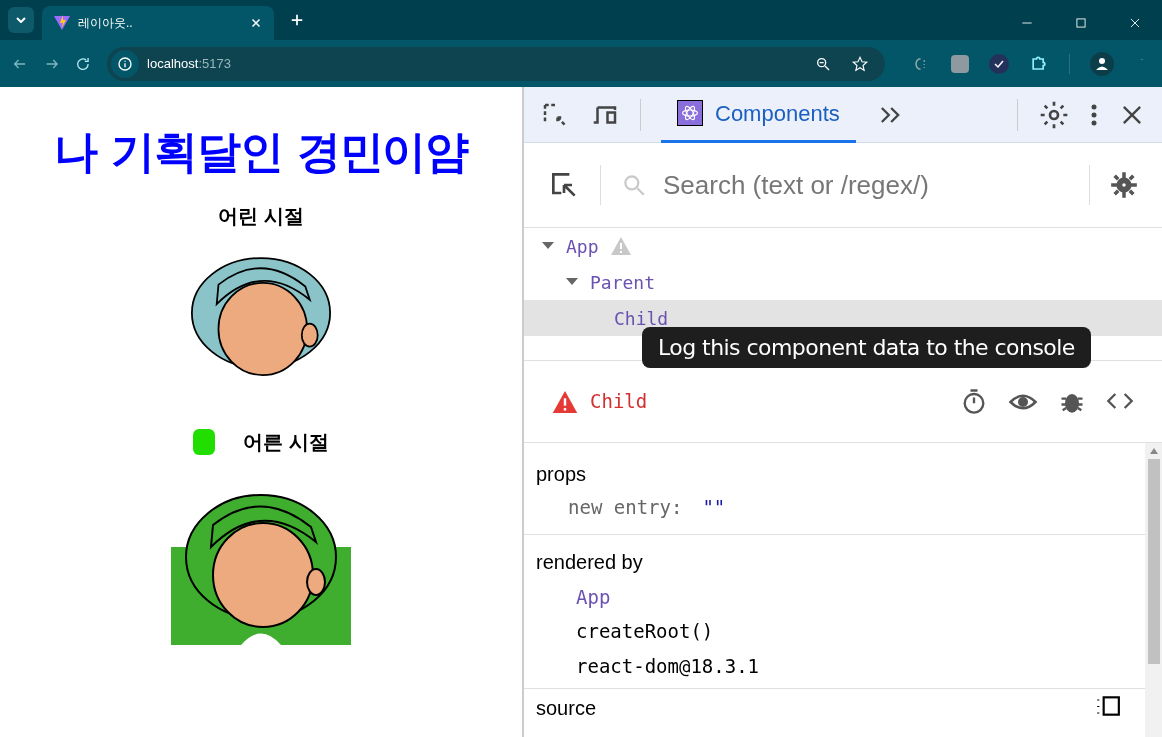  I want to click on owner-item: createRoot(), so click(645, 631).